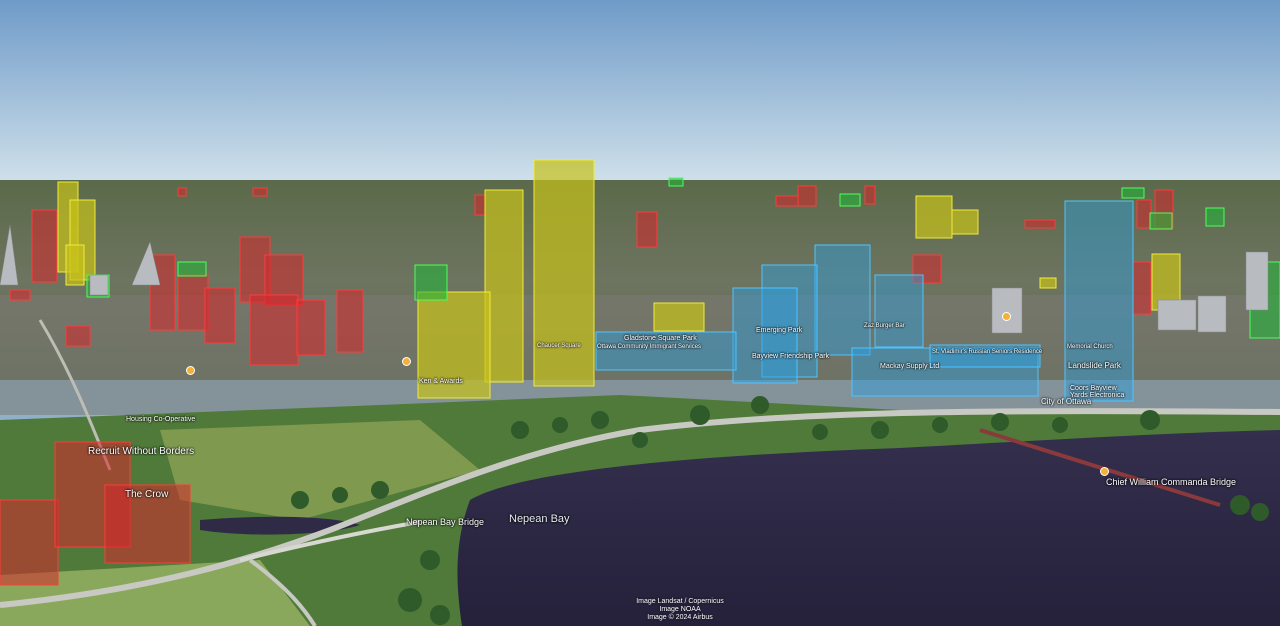 Image resolution: width=1280 pixels, height=626 pixels. What do you see at coordinates (146, 494) in the screenshot?
I see `label-the-crow: The Crow` at bounding box center [146, 494].